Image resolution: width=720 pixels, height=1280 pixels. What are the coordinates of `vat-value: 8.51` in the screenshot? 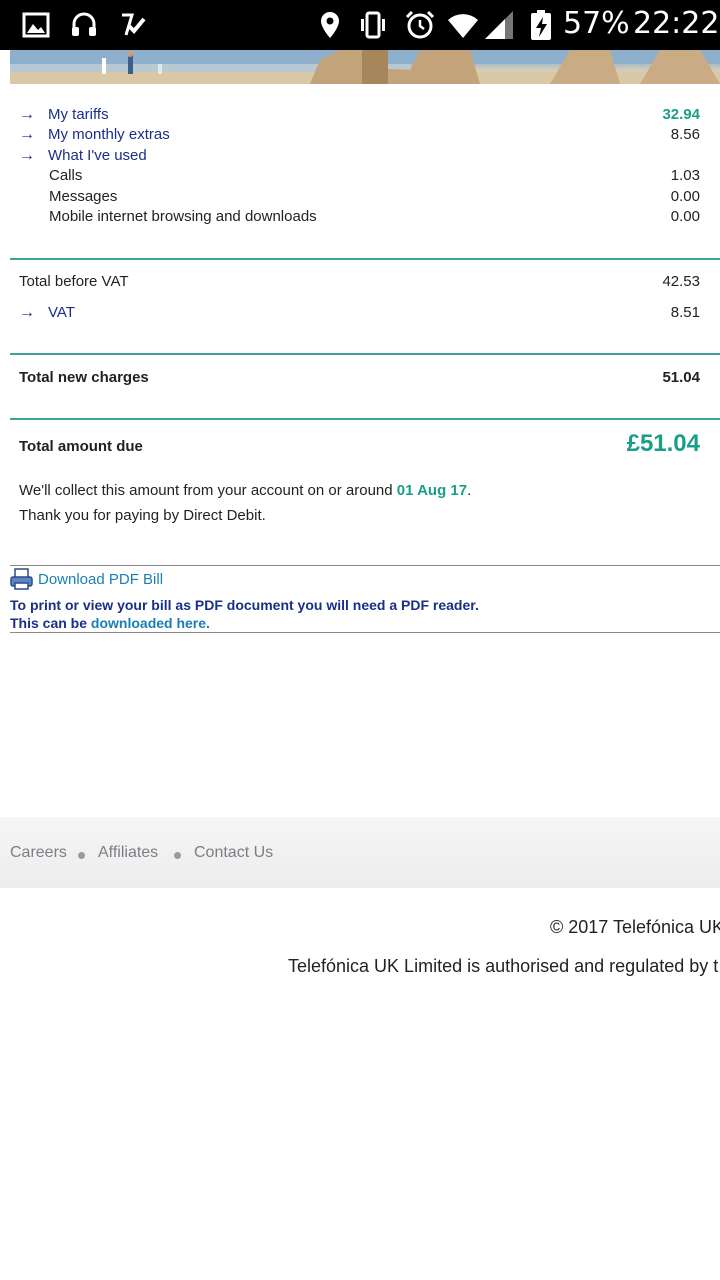 It's located at (685, 312).